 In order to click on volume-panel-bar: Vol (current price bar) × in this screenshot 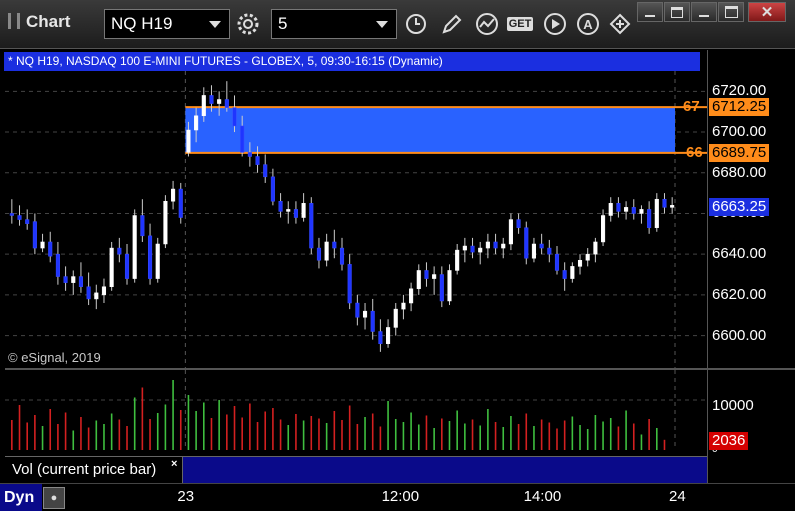, I will do `click(356, 469)`.